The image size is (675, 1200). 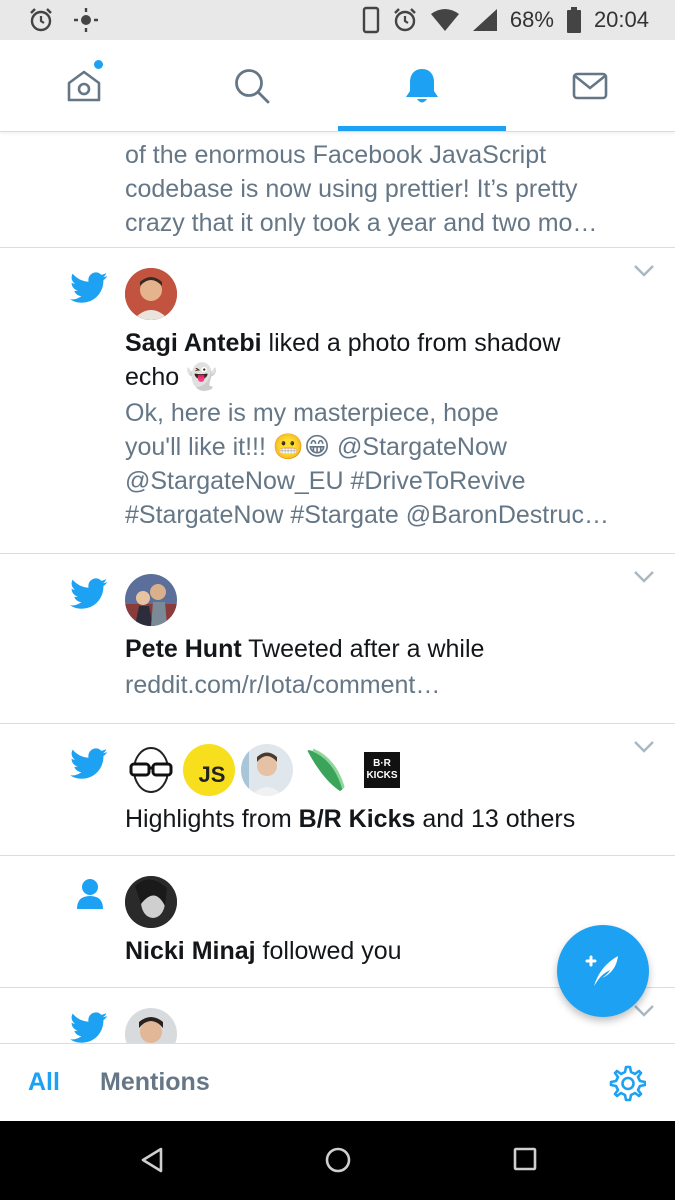 I want to click on notification-text: Sagi Antebi liked a photo from shadow, so click(x=342, y=343).